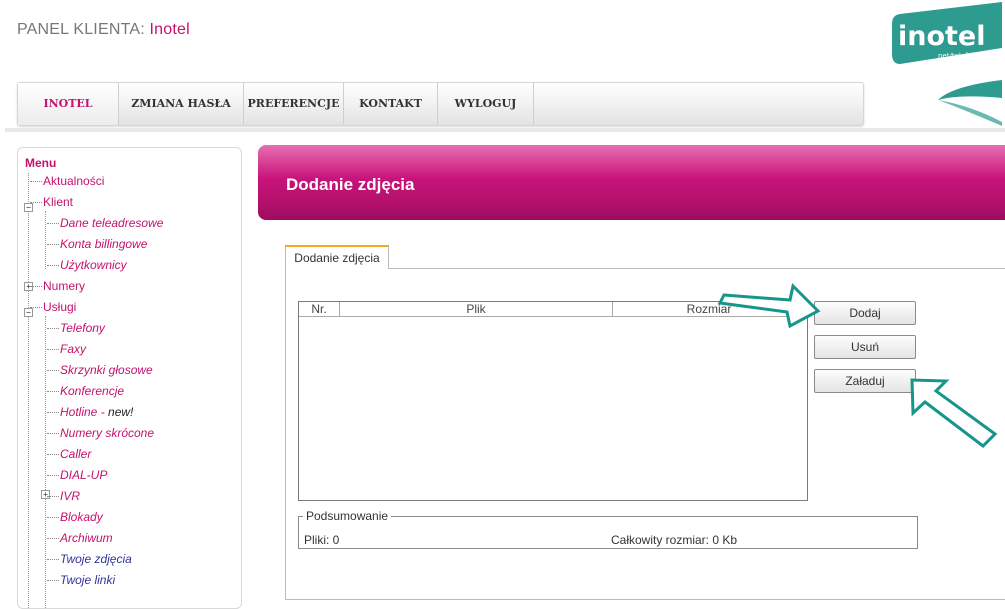  I want to click on sidebar-item-skrzynki-glosowe: Skrzynki głosowe, so click(100, 370).